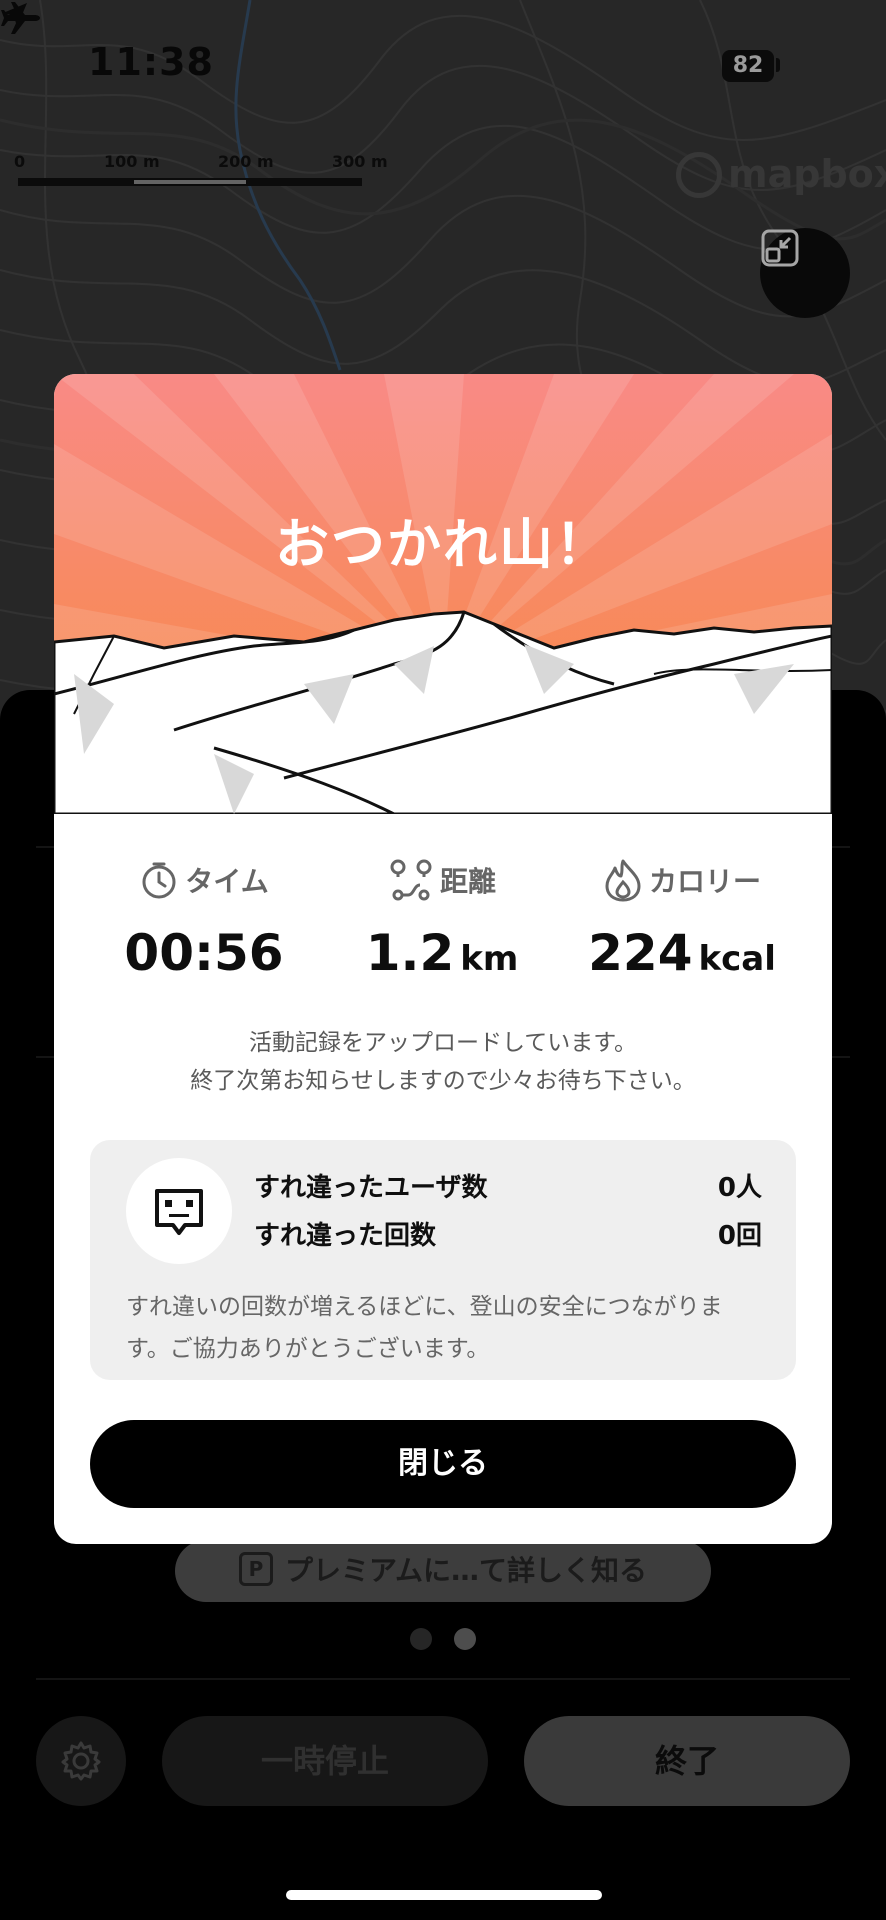  Describe the element at coordinates (682, 953) in the screenshot. I see `stat-calories-value: 224 kcal` at that location.